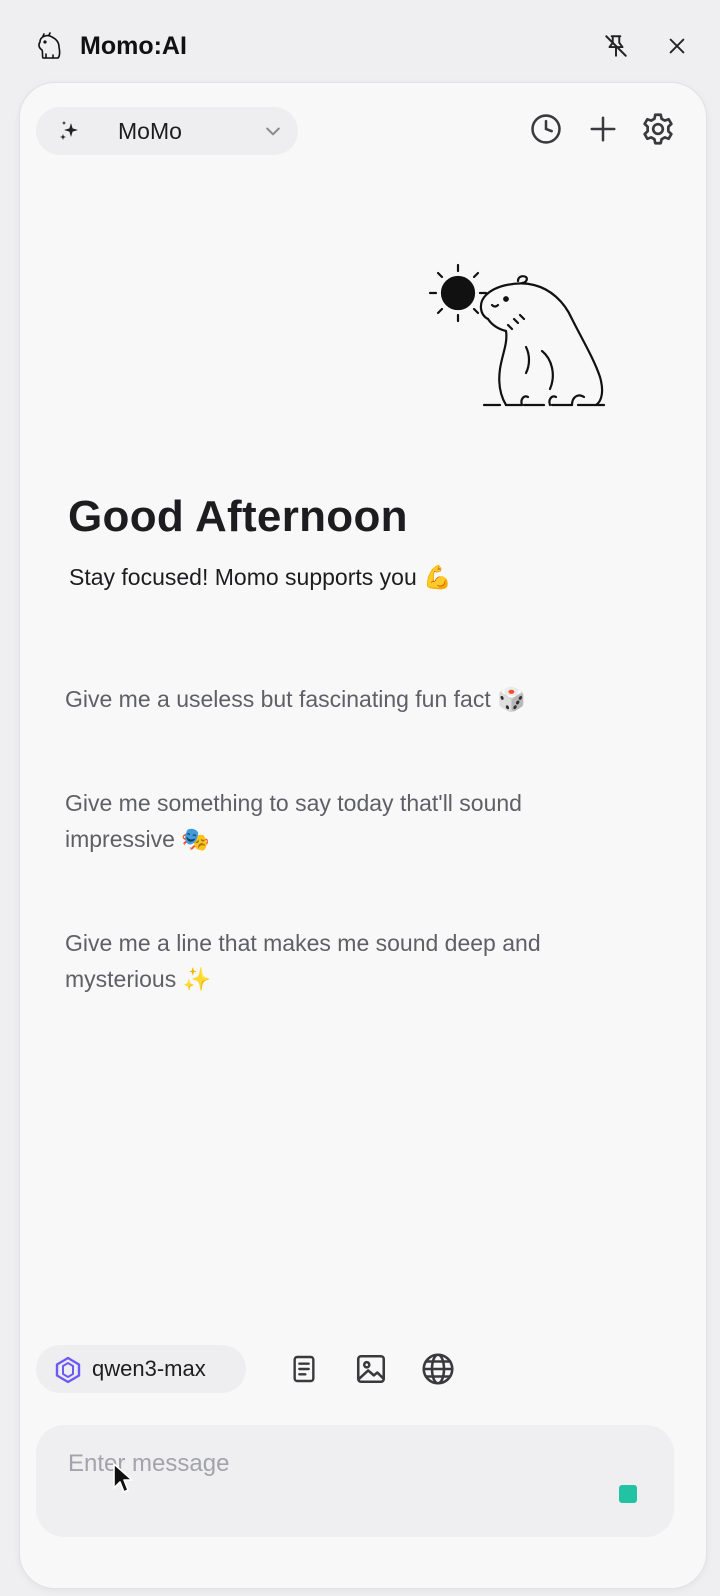  What do you see at coordinates (360, 42) in the screenshot?
I see `title-bar: Momo:AI` at bounding box center [360, 42].